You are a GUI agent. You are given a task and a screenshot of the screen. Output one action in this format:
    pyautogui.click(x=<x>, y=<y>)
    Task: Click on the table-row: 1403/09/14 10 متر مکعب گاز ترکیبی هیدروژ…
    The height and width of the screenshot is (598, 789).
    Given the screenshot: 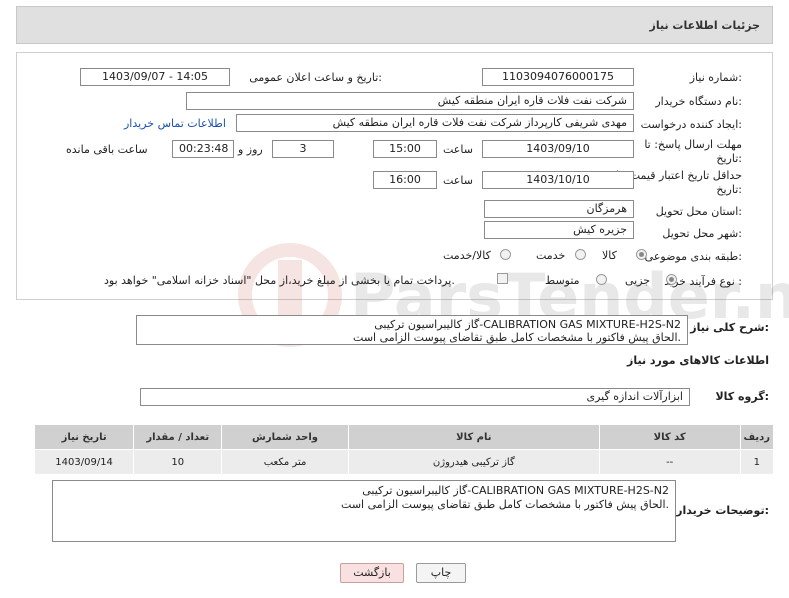 What is the action you would take?
    pyautogui.click(x=404, y=462)
    